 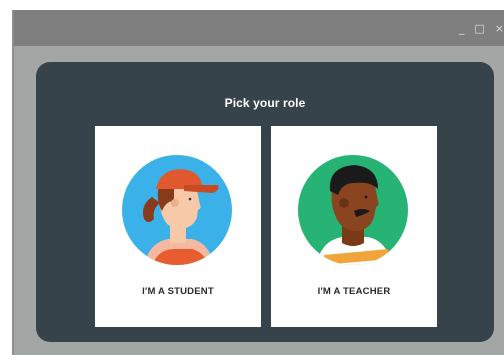 I want to click on window-controls: _ □ ×, so click(x=481, y=28).